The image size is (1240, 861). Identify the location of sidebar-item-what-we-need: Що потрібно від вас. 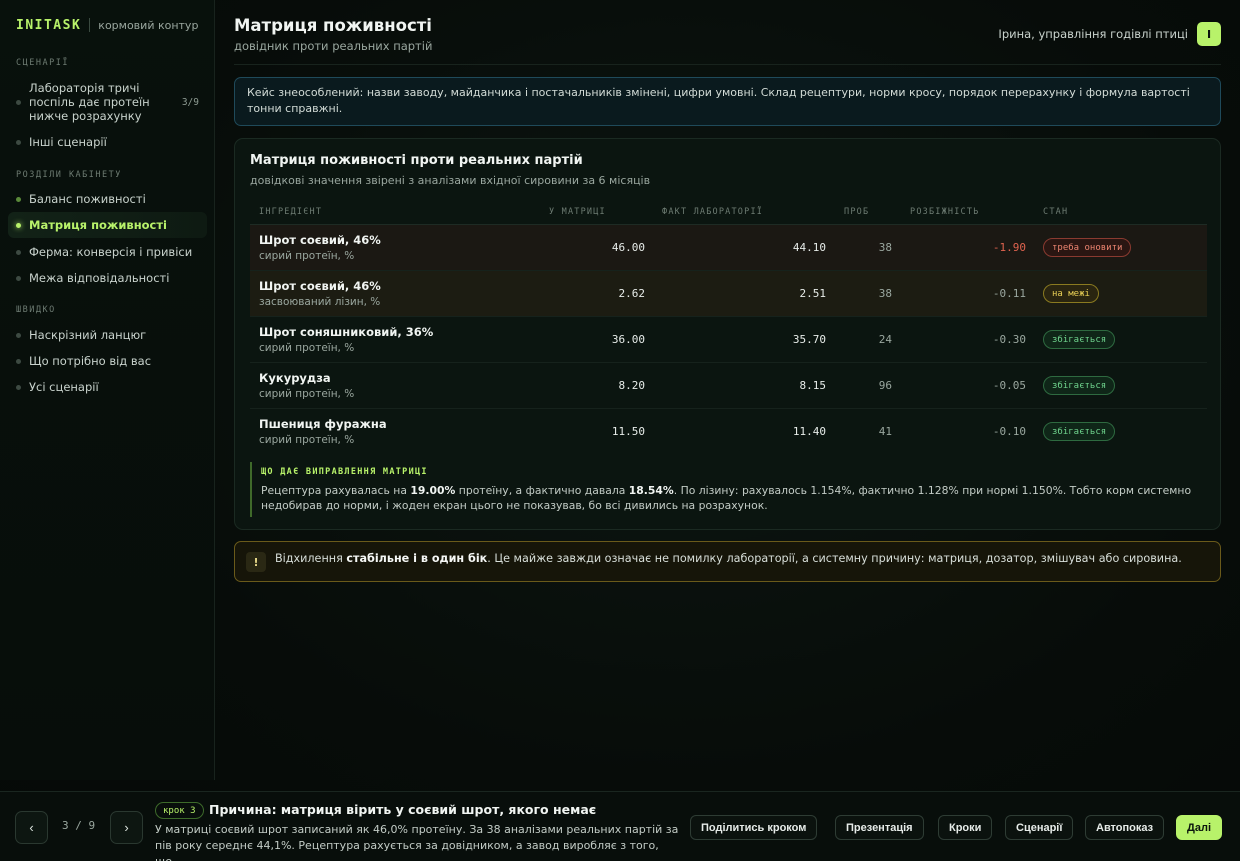
(107, 361).